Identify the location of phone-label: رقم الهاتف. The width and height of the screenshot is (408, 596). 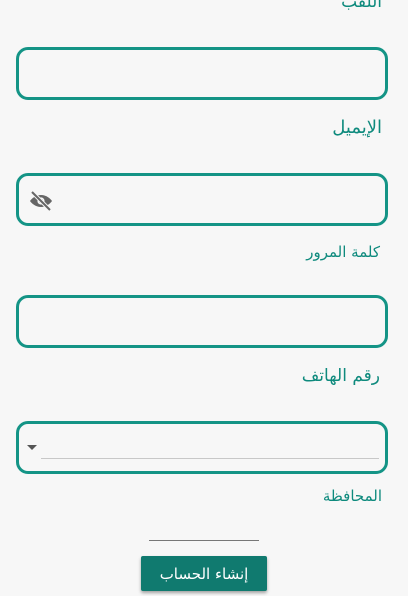
(340, 376).